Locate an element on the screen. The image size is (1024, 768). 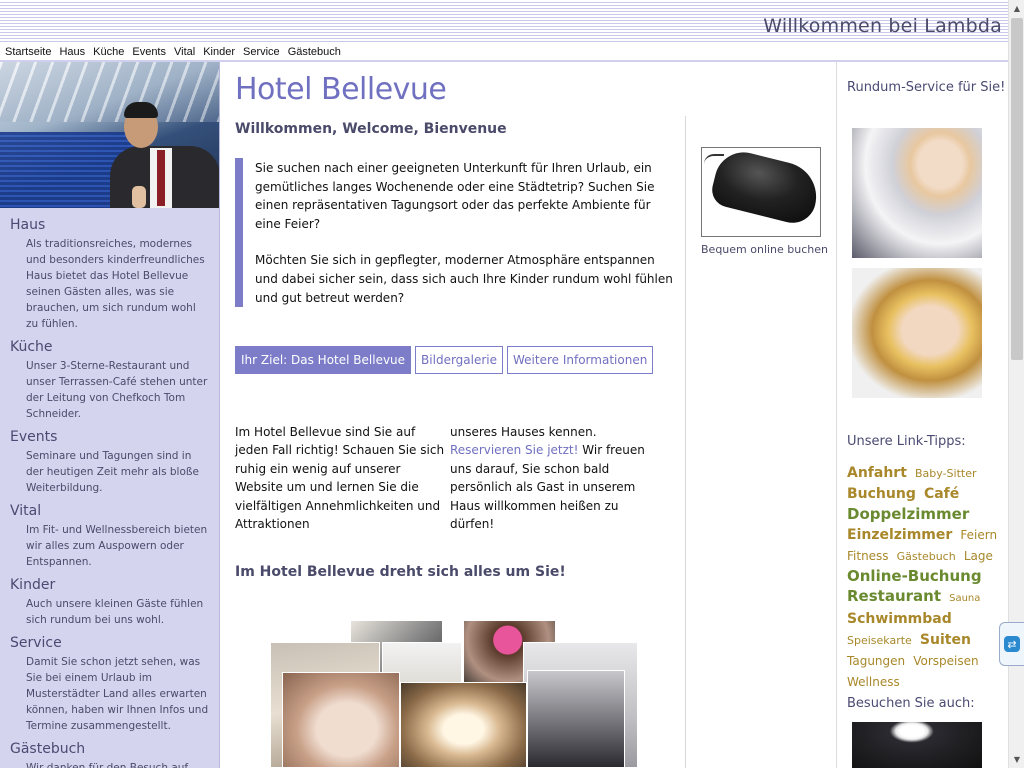
tag-link: Online-Buchung is located at coordinates (914, 576).